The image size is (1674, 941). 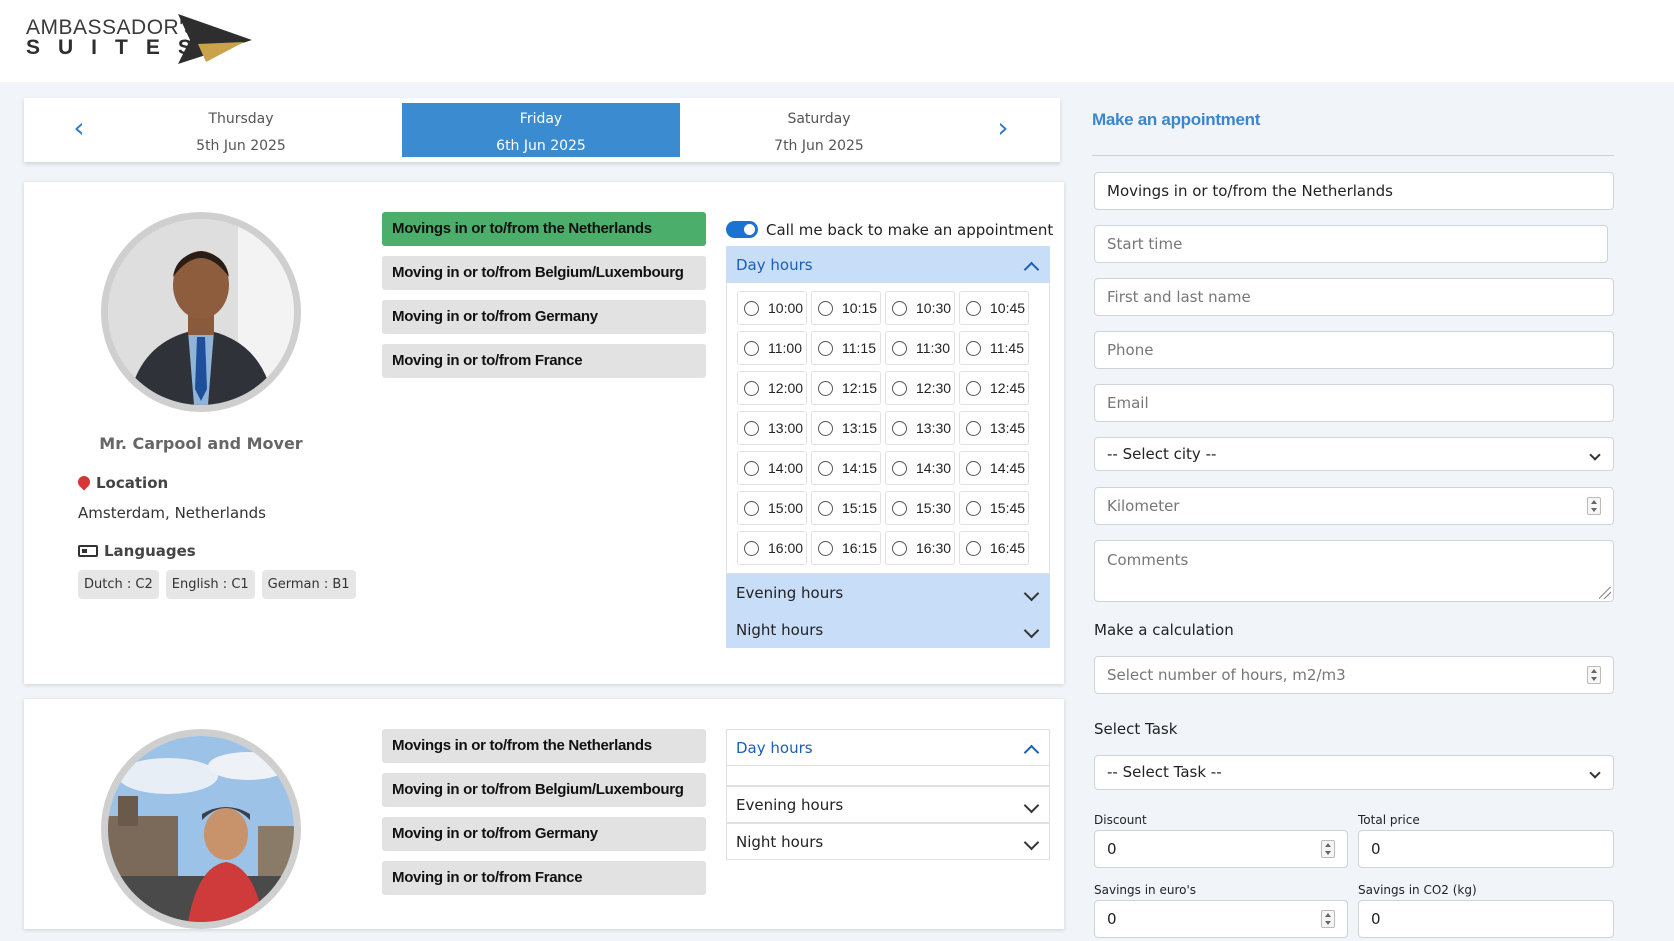 What do you see at coordinates (1354, 191) in the screenshot?
I see `service-input: Movings in or to/from the Netherlands` at bounding box center [1354, 191].